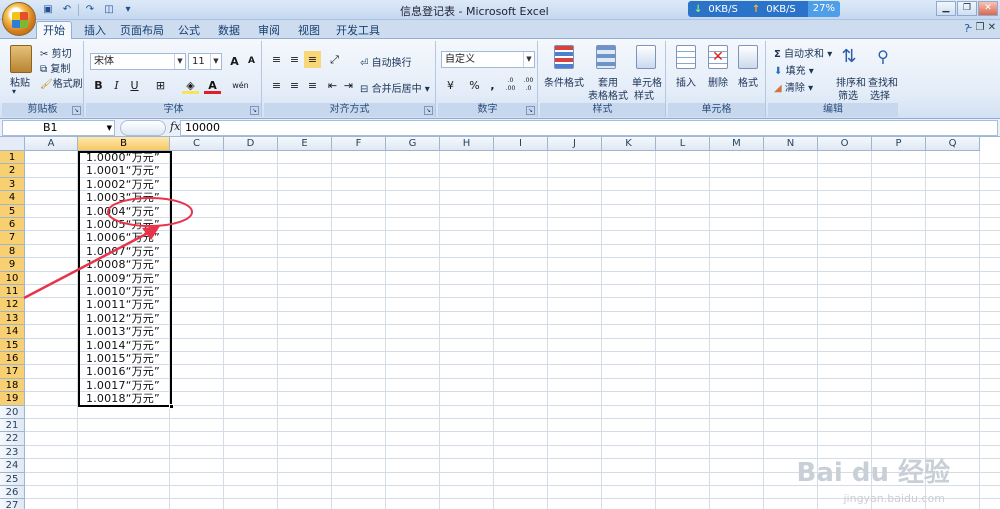 The height and width of the screenshot is (509, 1000). What do you see at coordinates (150, 212) in the screenshot?
I see `annotation-circle` at bounding box center [150, 212].